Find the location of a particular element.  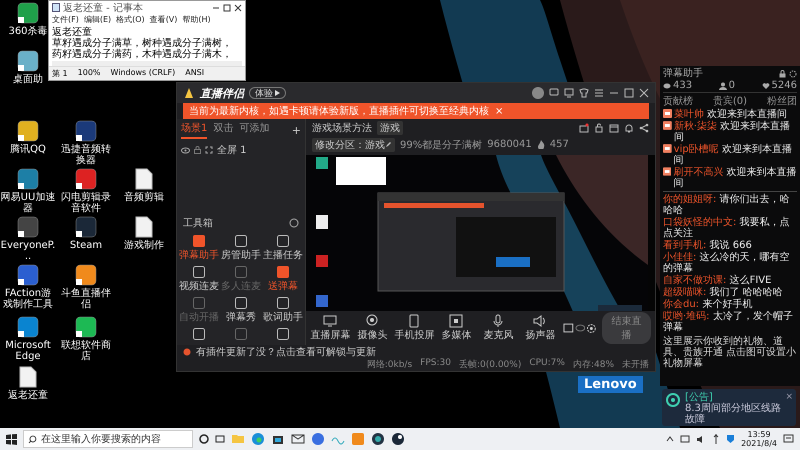

steam-logo-icon is located at coordinates (398, 439).